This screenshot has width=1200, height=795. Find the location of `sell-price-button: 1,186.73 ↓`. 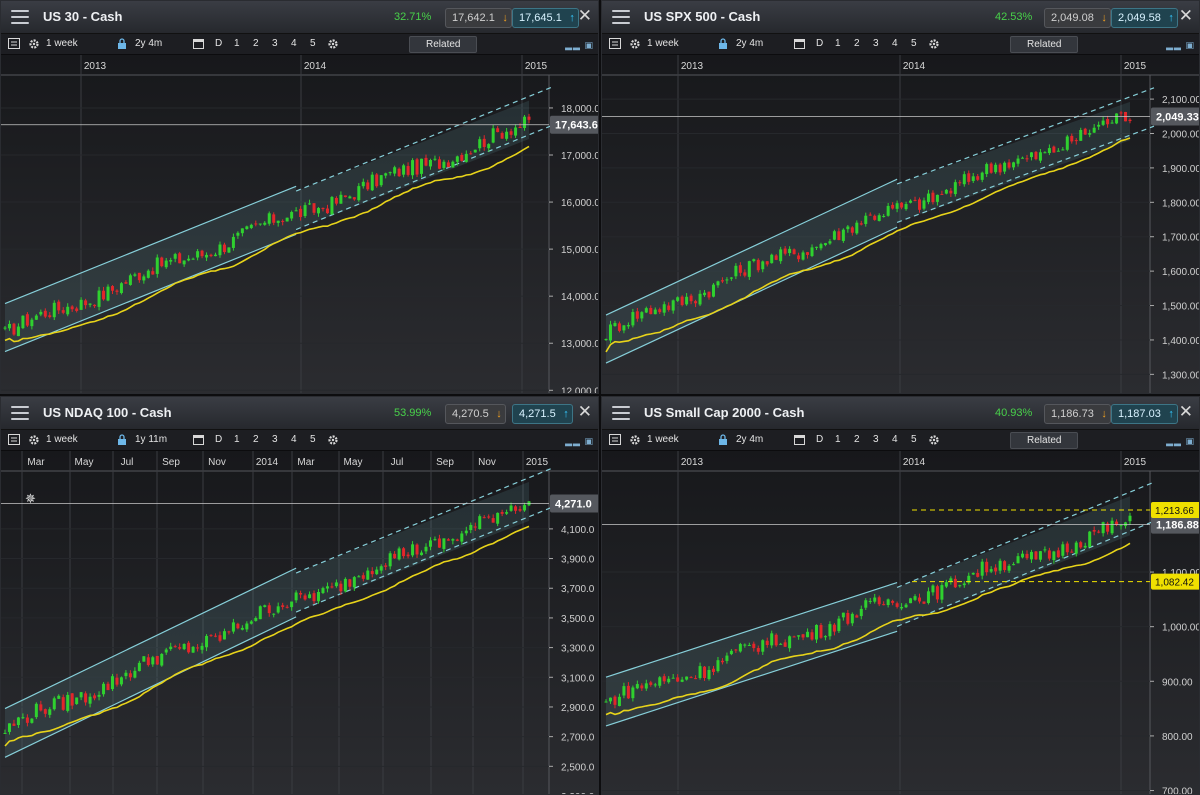

sell-price-button: 1,186.73 ↓ is located at coordinates (1077, 414).